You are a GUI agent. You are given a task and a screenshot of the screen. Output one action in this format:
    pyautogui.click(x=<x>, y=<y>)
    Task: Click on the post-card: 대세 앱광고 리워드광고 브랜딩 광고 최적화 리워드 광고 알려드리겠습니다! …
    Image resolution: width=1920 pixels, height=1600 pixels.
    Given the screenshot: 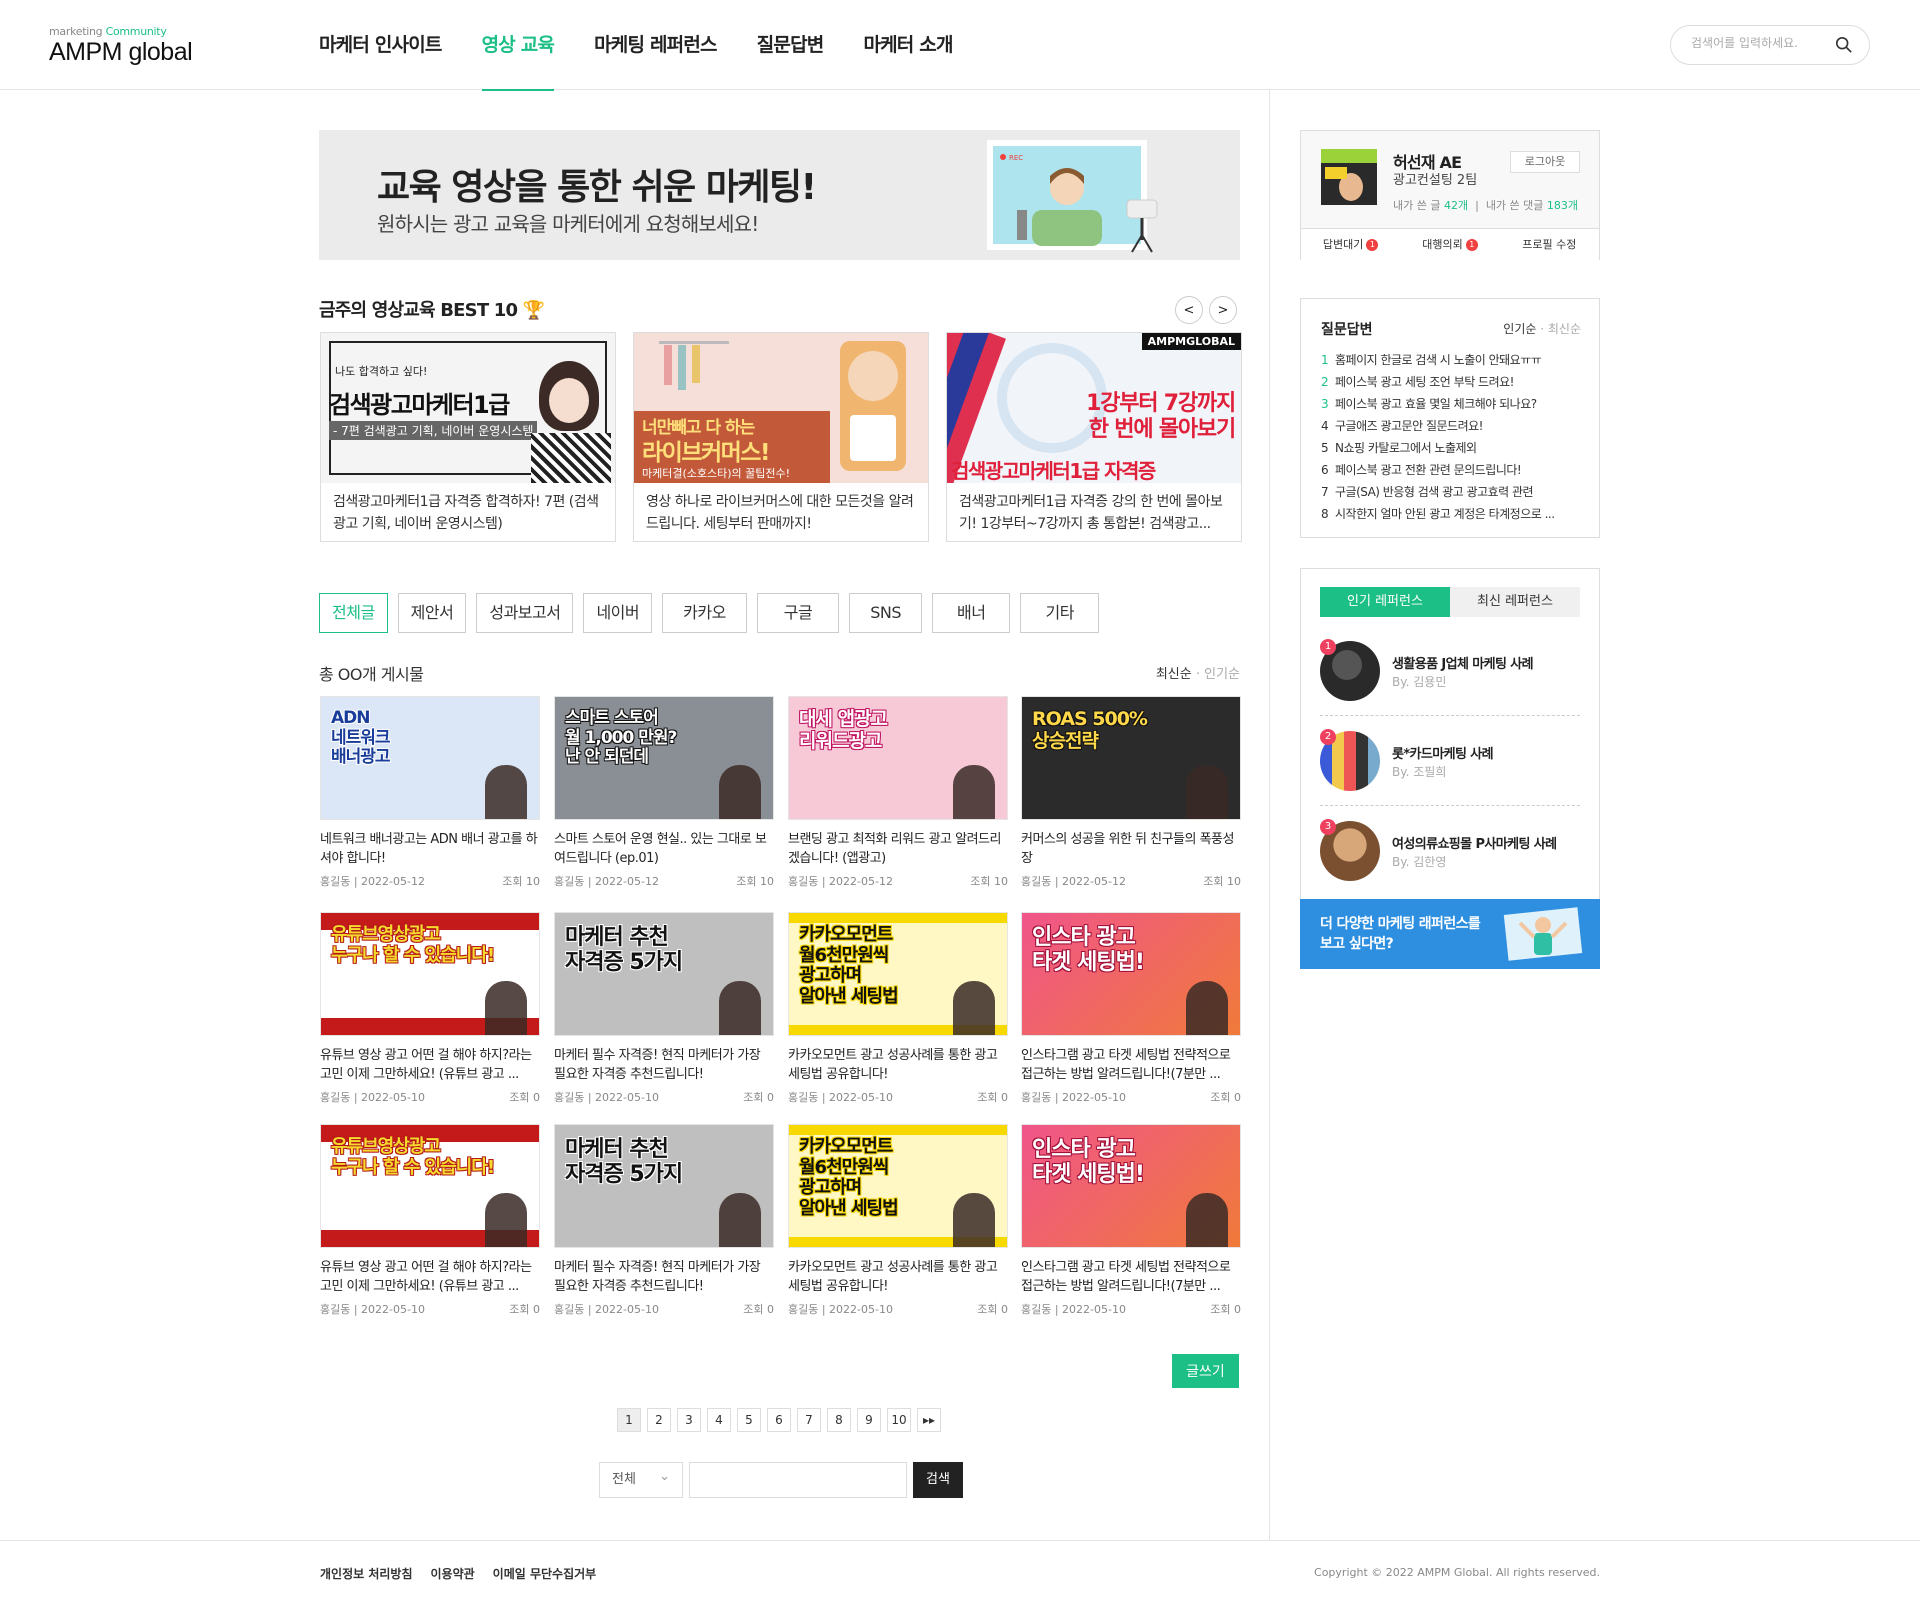 What is the action you would take?
    pyautogui.click(x=898, y=792)
    